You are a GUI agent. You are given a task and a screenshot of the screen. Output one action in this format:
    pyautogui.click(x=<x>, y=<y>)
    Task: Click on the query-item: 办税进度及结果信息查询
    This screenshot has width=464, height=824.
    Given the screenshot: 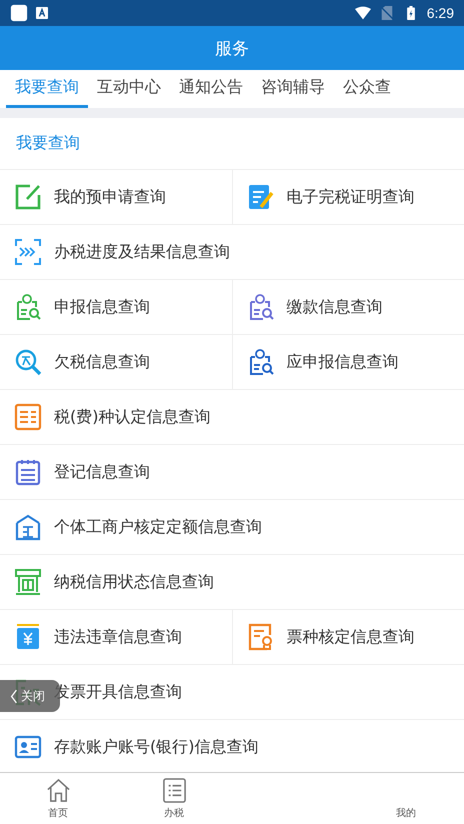 What is the action you would take?
    pyautogui.click(x=232, y=252)
    